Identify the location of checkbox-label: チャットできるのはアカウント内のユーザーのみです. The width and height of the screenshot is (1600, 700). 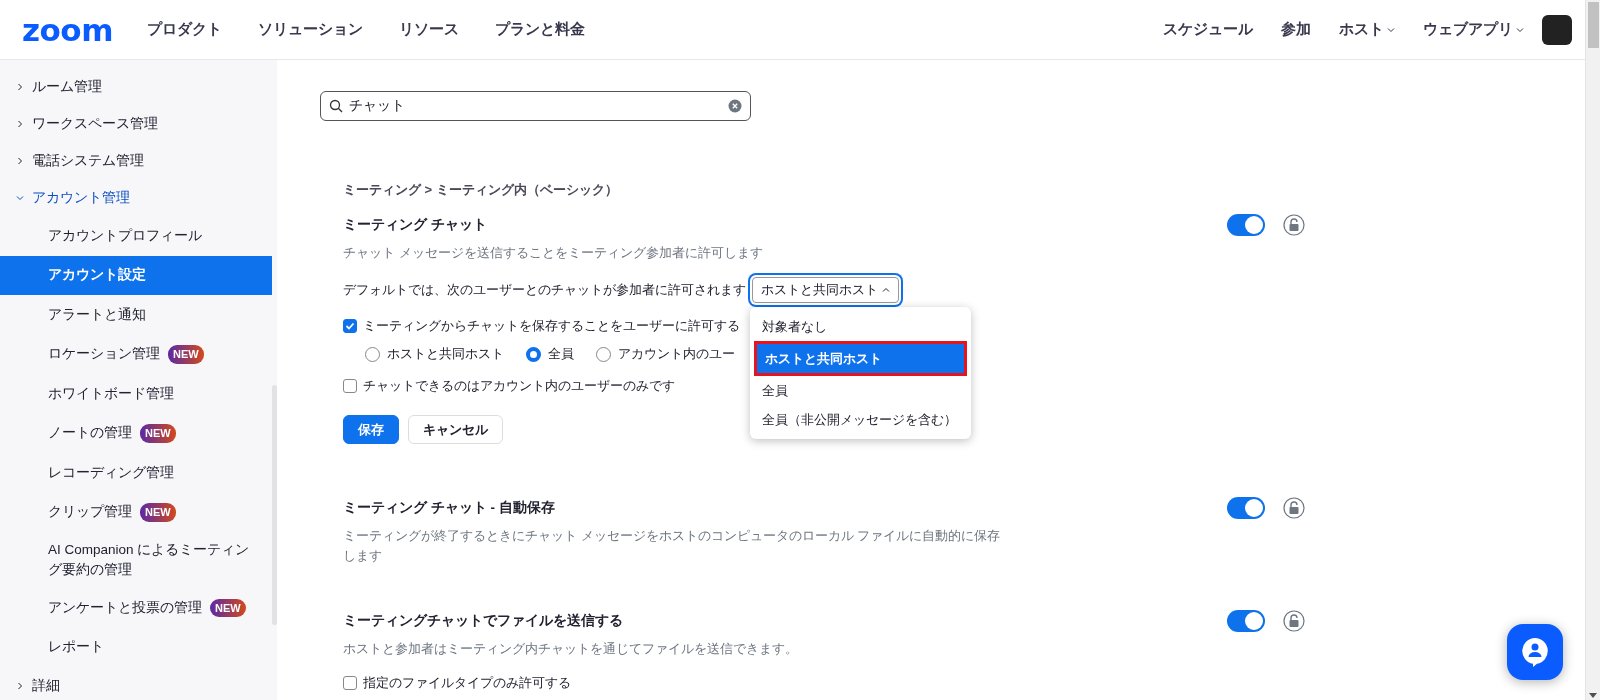
(519, 386).